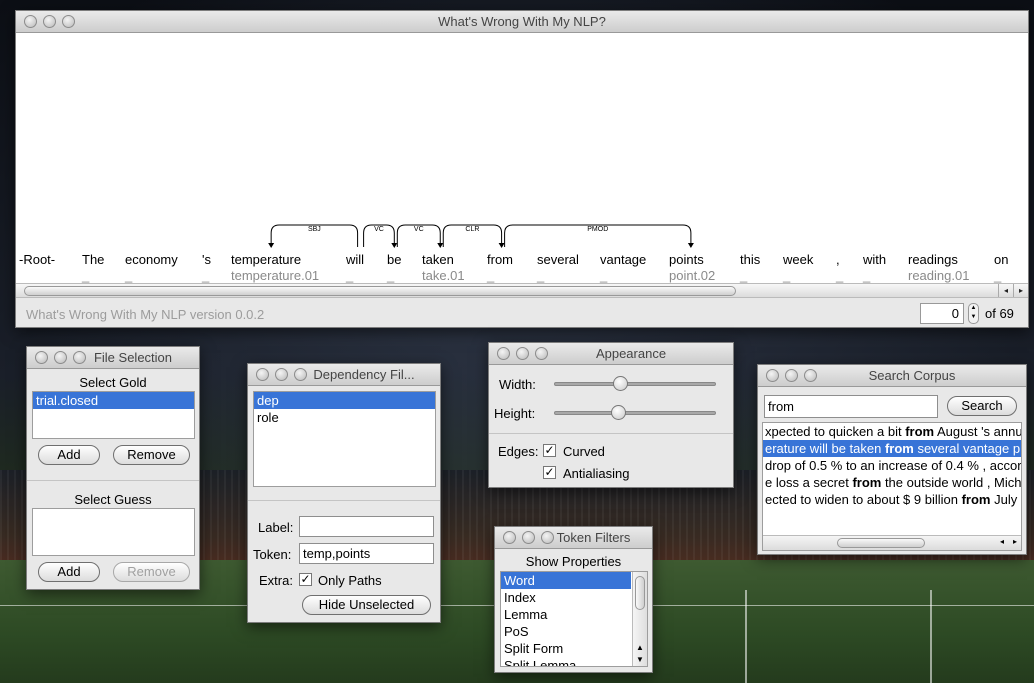 This screenshot has height=683, width=1034. I want to click on guess-add-button: Add, so click(69, 572).